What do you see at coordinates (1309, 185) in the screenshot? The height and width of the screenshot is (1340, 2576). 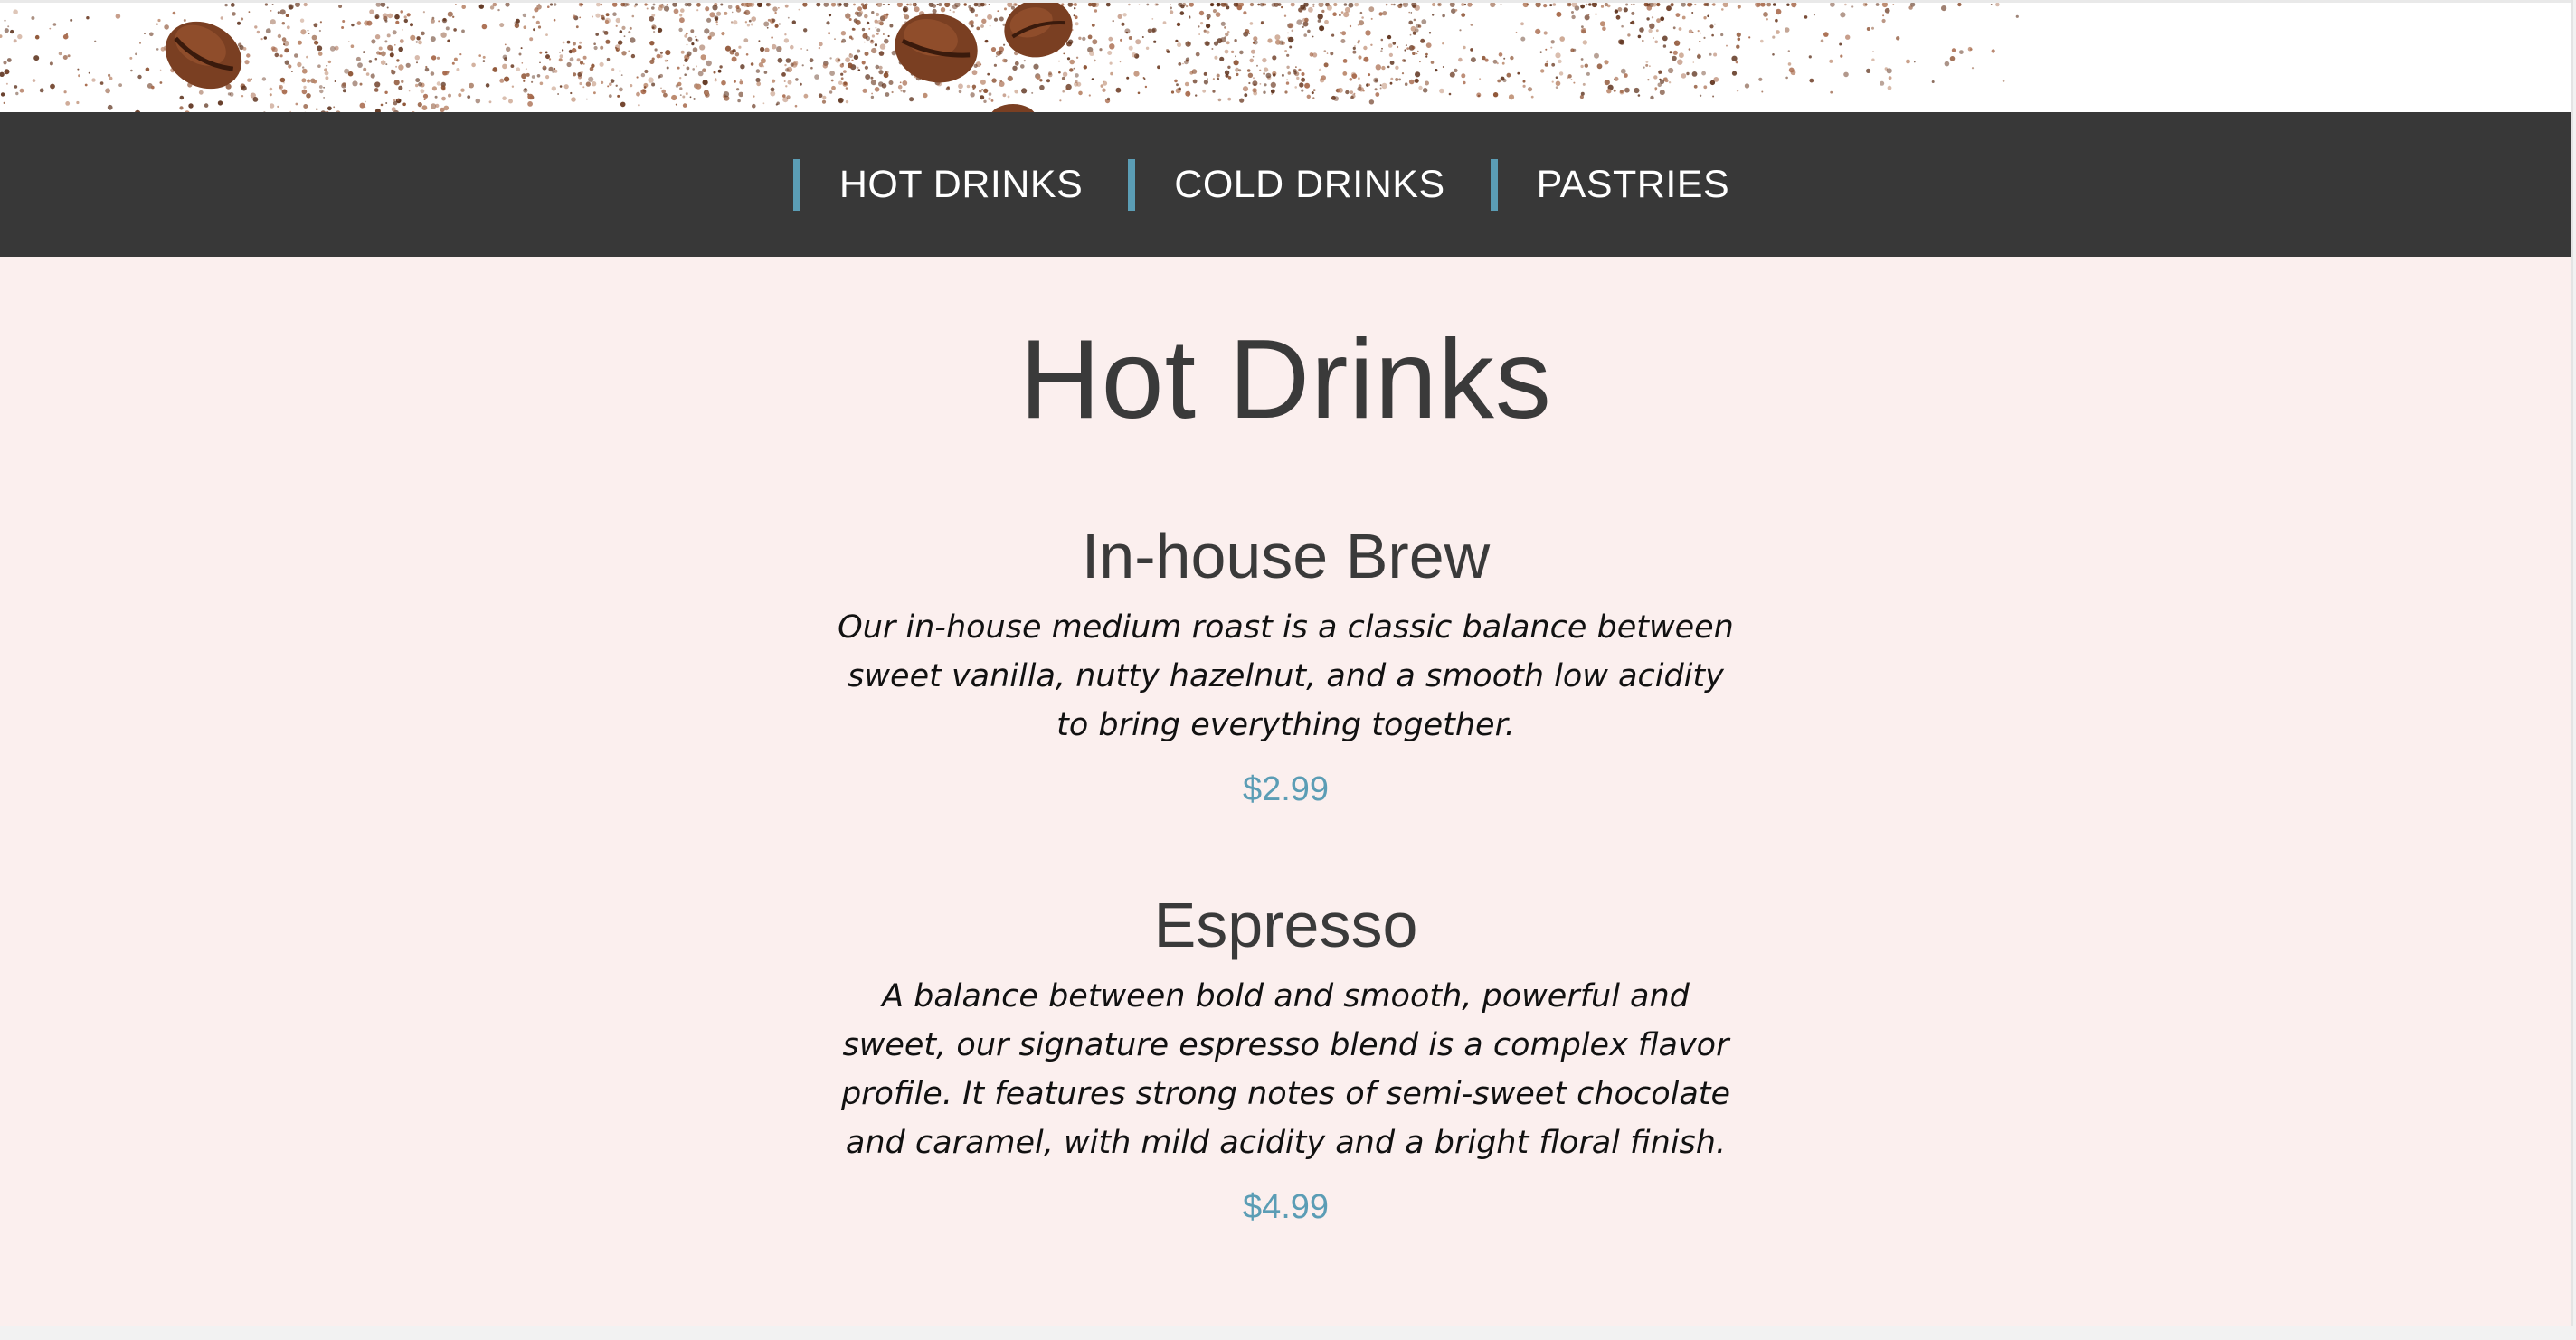 I see `nav-link-label: COLD DRINKS` at bounding box center [1309, 185].